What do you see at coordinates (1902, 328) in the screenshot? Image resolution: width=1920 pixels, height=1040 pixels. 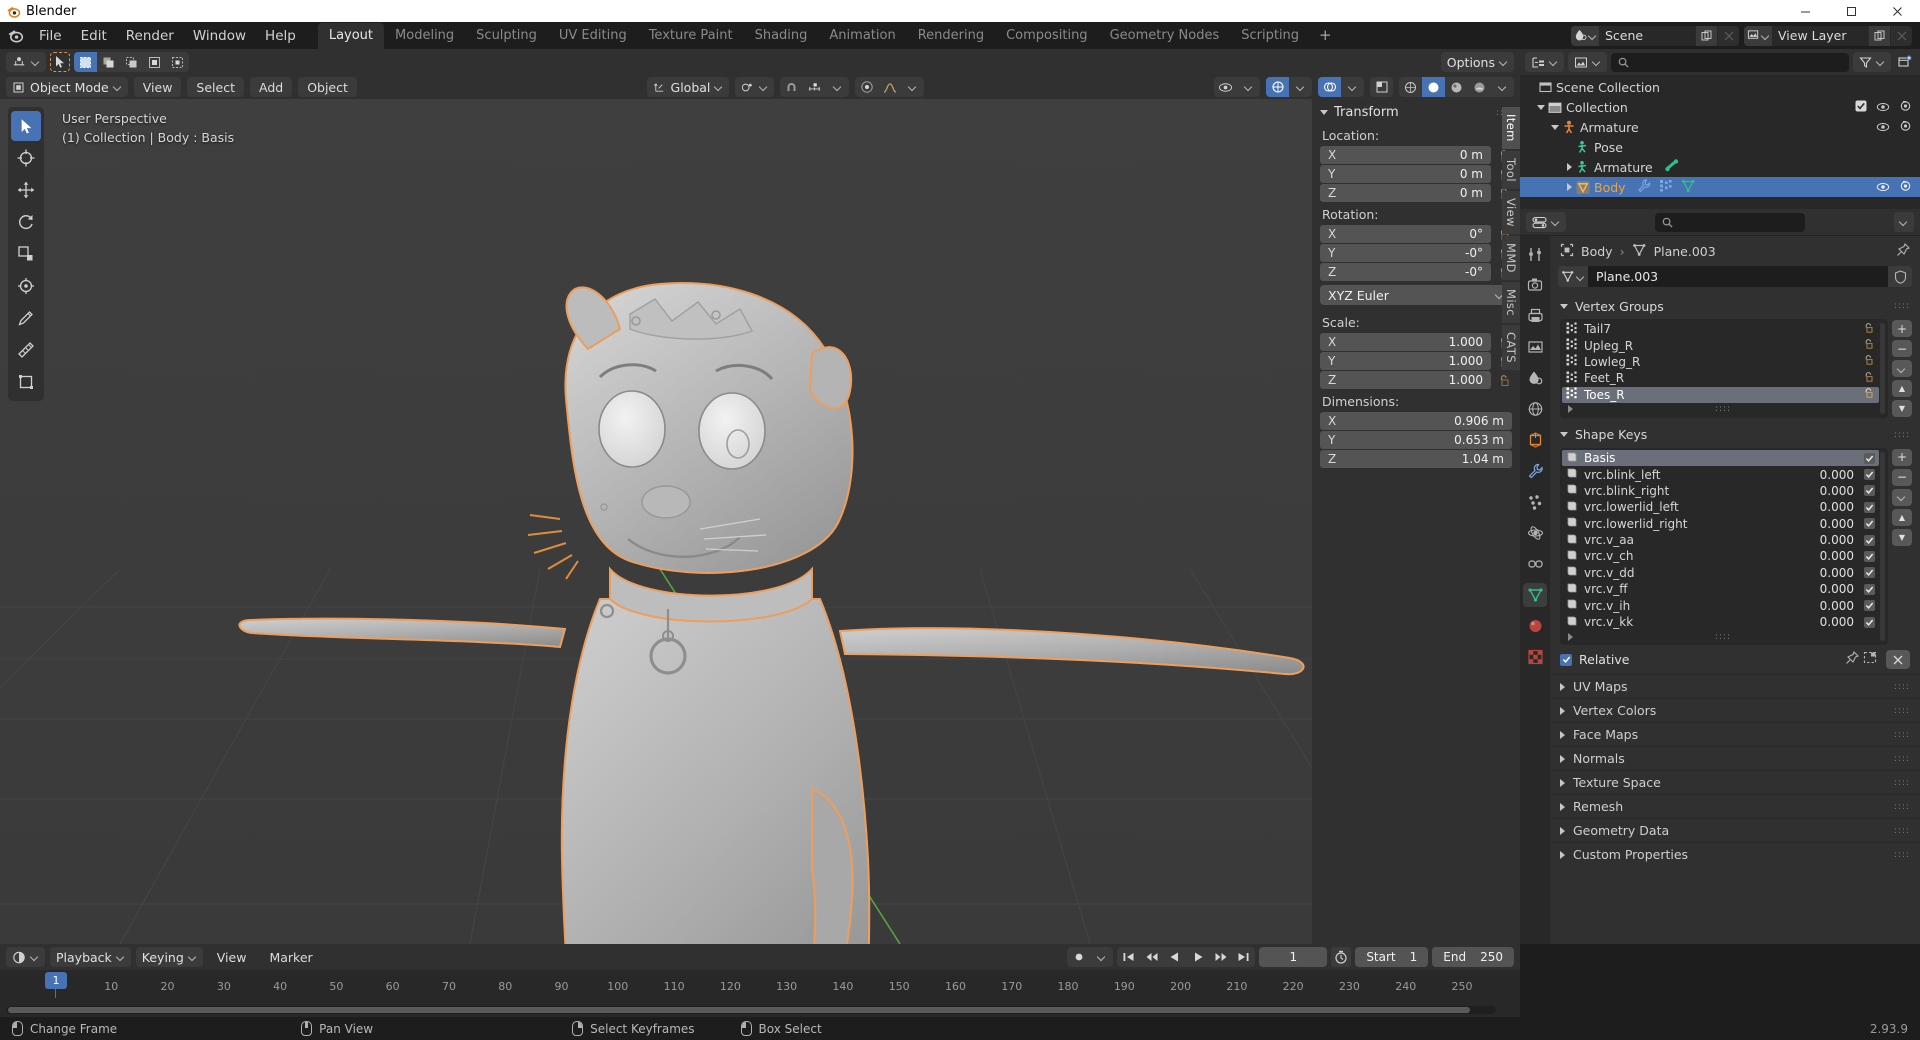 I see `add-vertex-group-button: +` at bounding box center [1902, 328].